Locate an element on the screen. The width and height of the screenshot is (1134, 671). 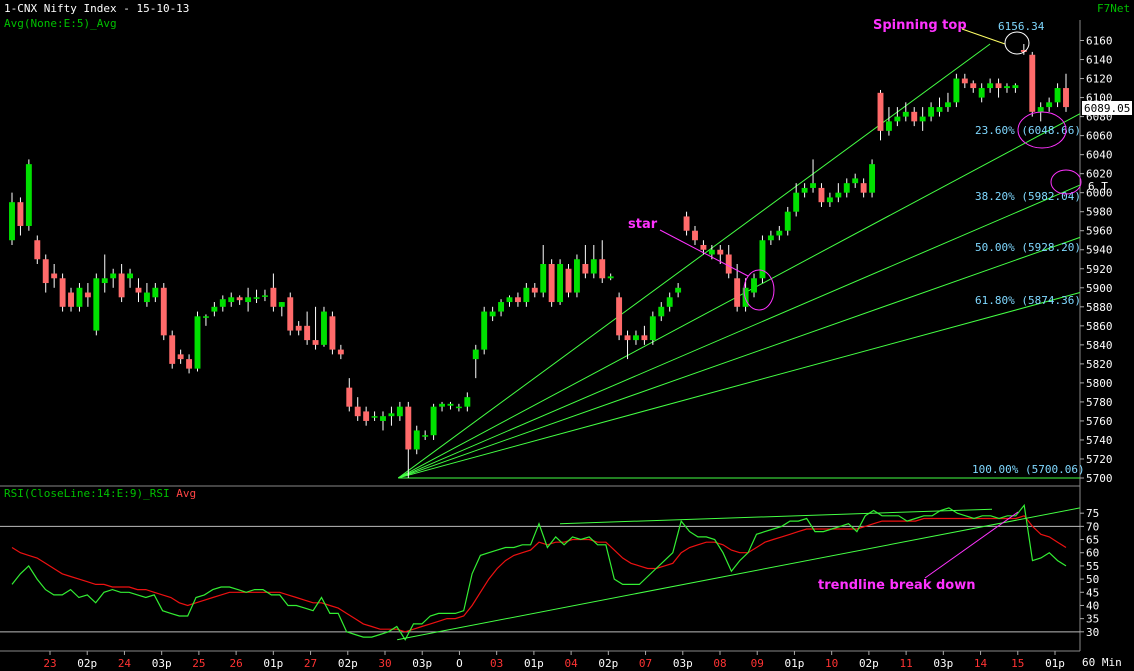
time-tick-label: 09 is located at coordinates (757, 663).